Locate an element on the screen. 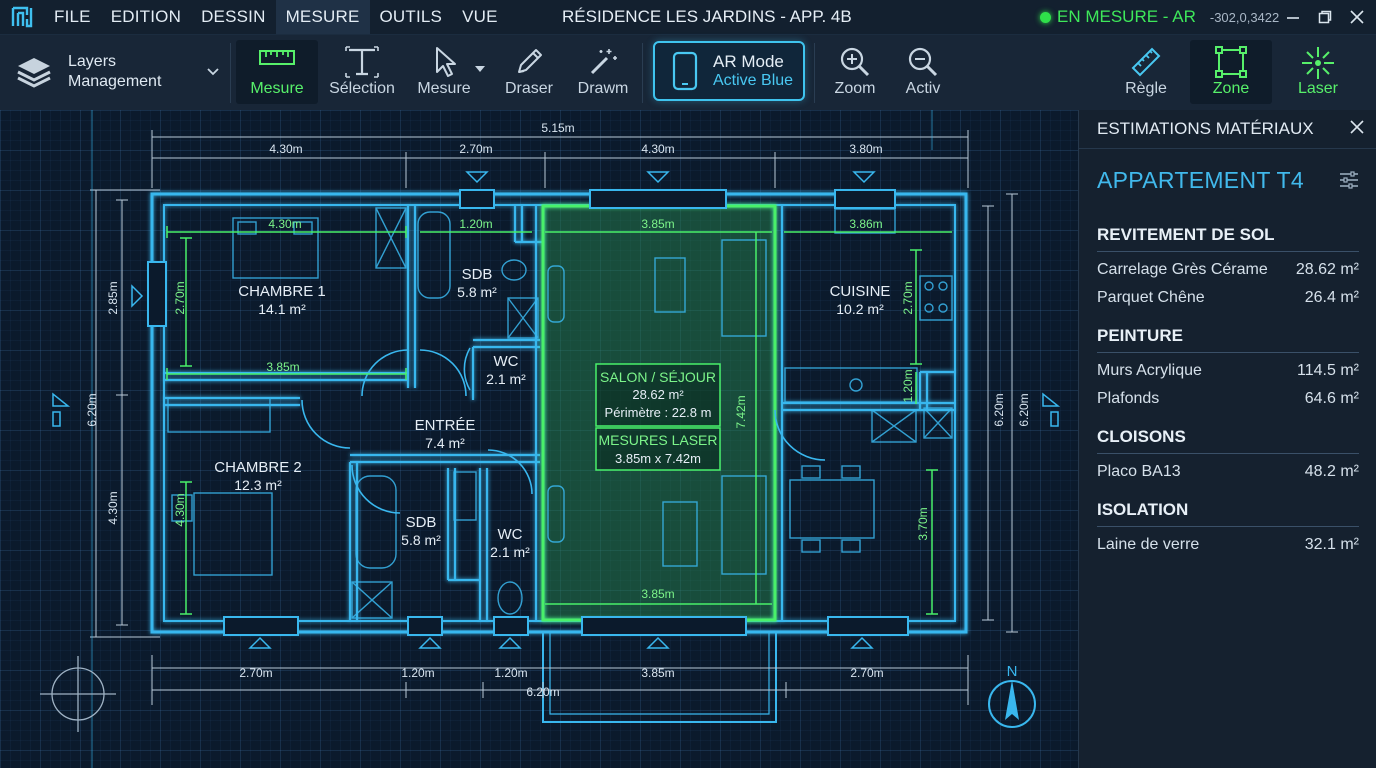 This screenshot has height=768, width=1376. chevron-down-icon is located at coordinates (213, 72).